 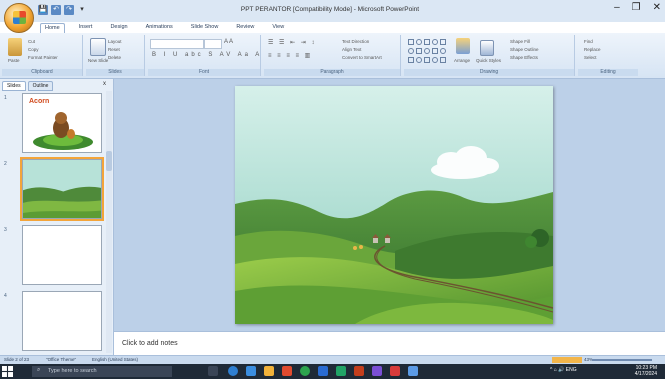 What do you see at coordinates (341, 371) in the screenshot?
I see `excel-icon` at bounding box center [341, 371].